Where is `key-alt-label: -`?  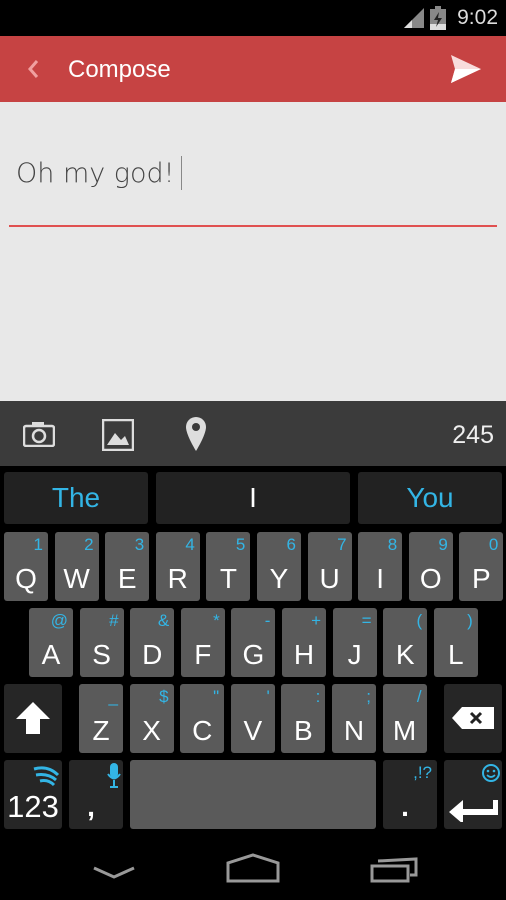 key-alt-label: - is located at coordinates (267, 620).